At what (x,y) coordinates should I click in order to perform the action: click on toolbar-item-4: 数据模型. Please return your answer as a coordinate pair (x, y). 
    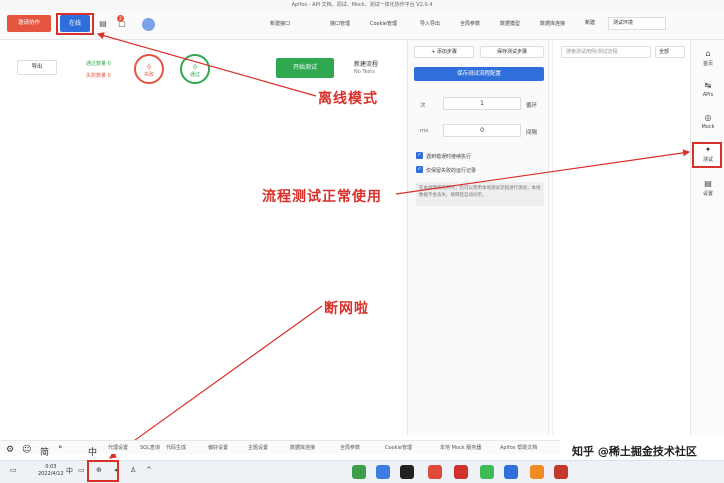
    Looking at the image, I should click on (510, 24).